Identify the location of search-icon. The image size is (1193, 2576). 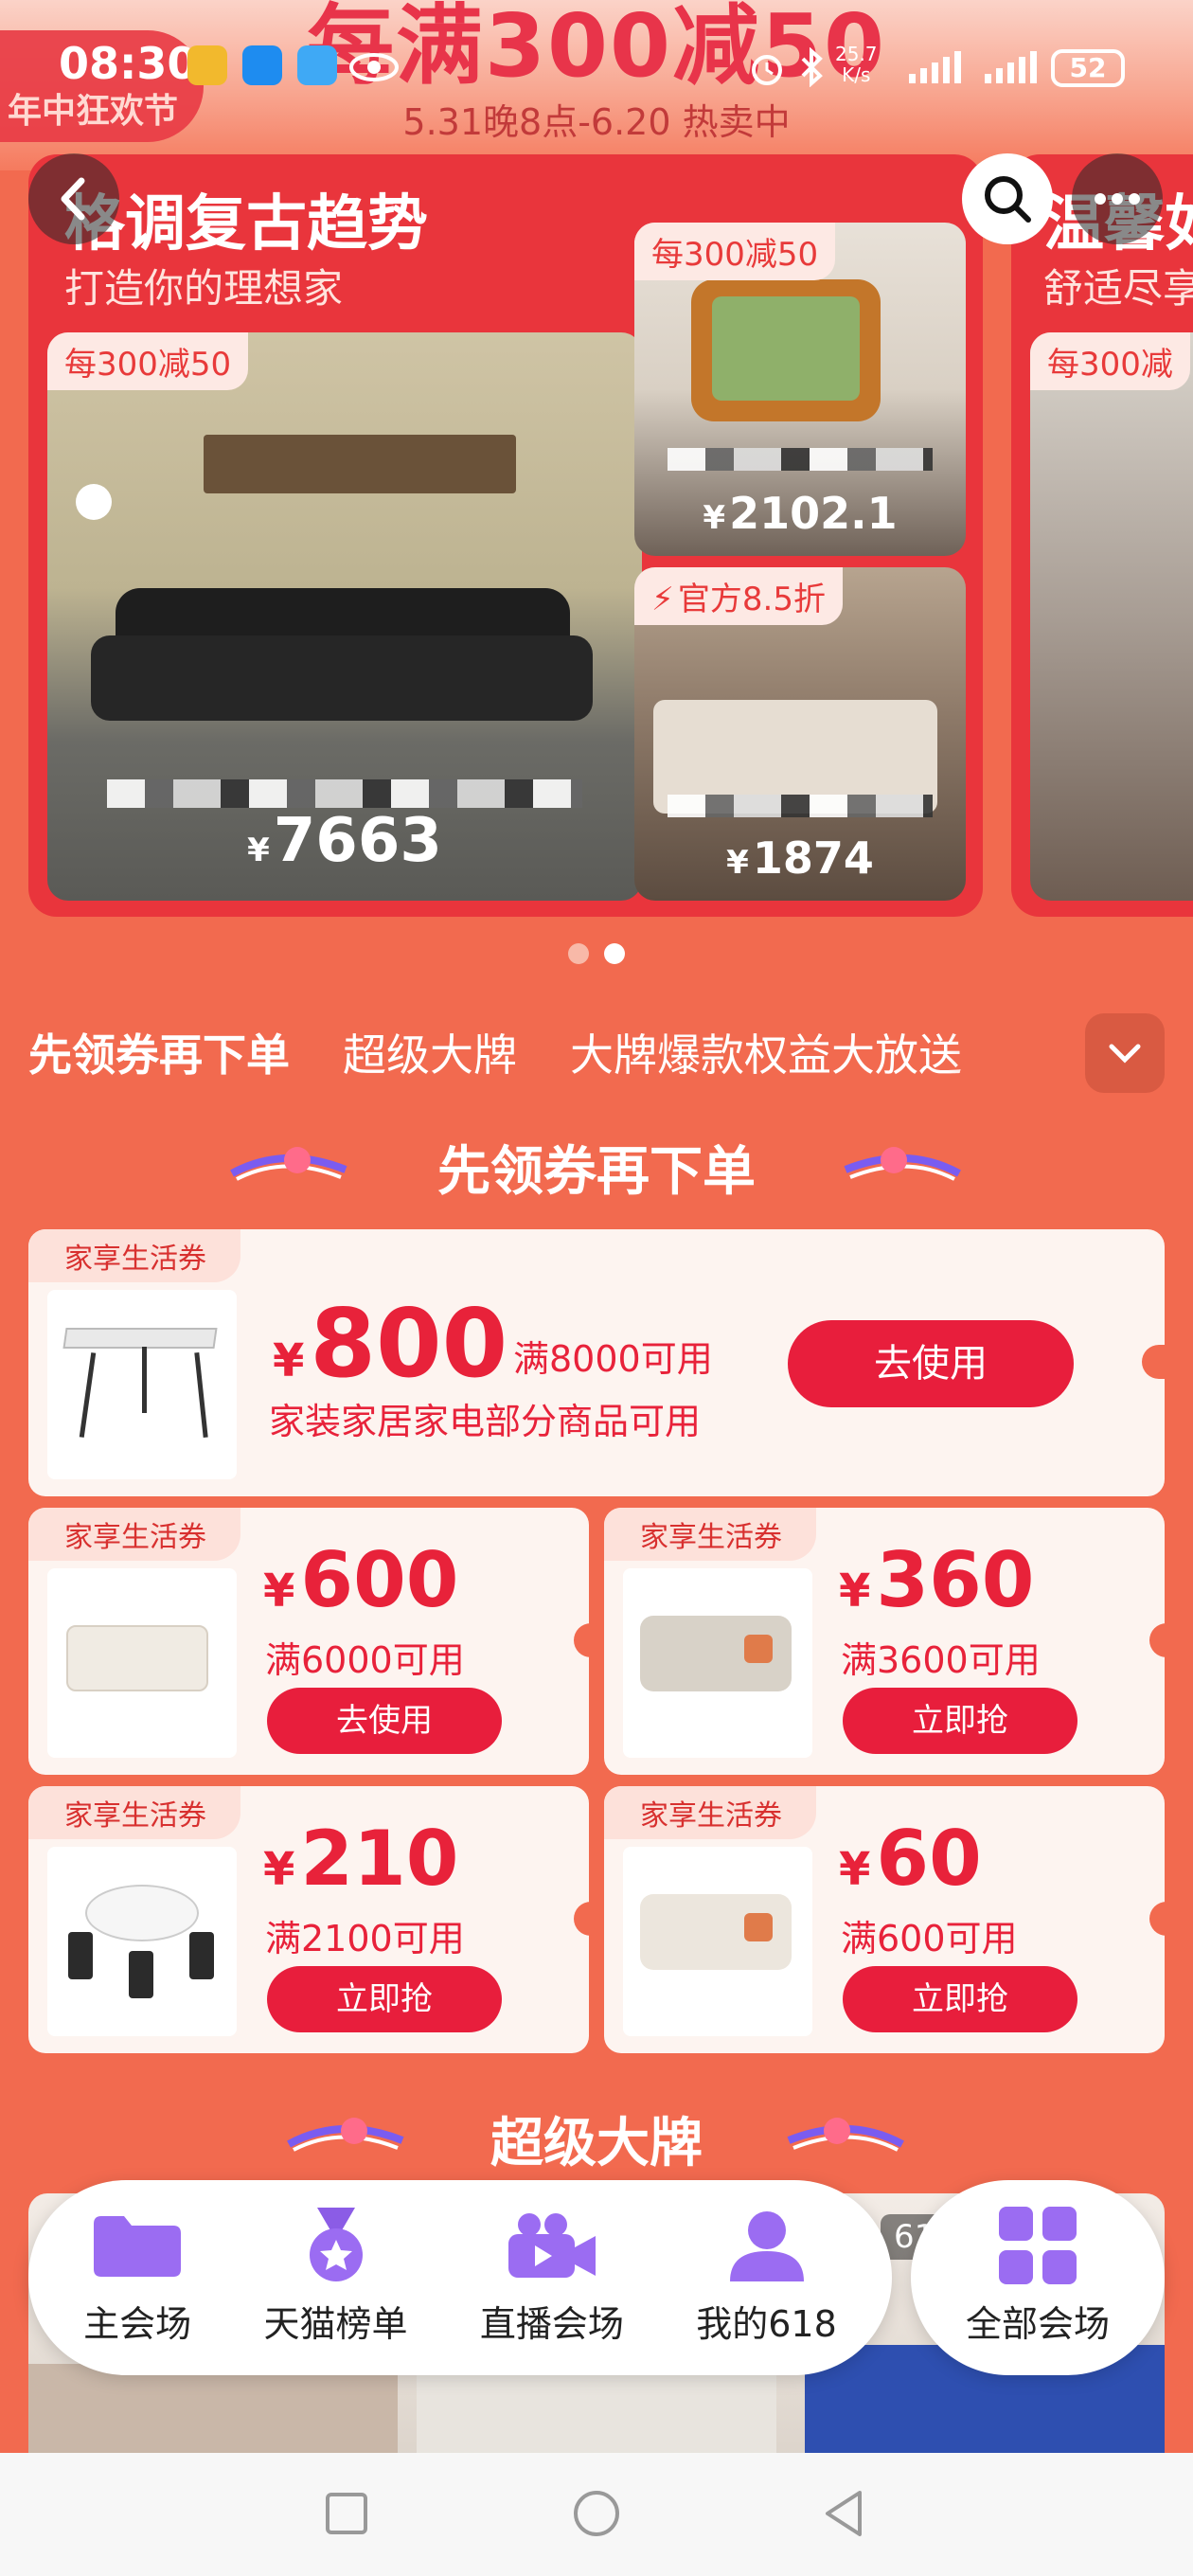
(1008, 199).